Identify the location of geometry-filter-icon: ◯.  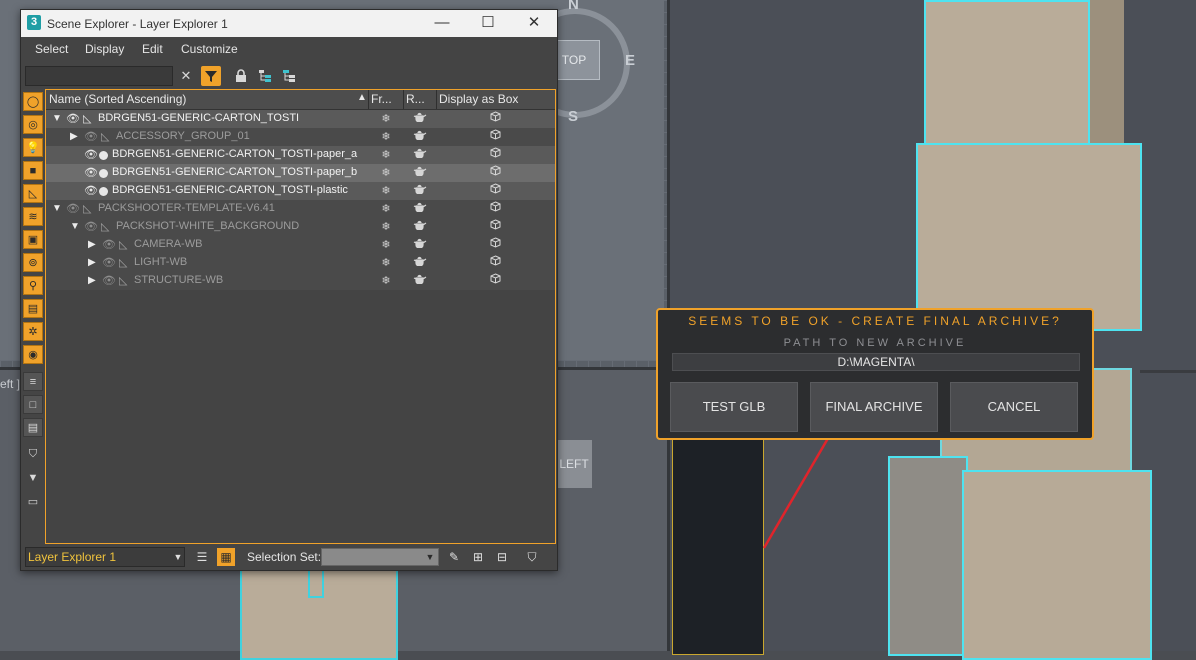
(33, 101).